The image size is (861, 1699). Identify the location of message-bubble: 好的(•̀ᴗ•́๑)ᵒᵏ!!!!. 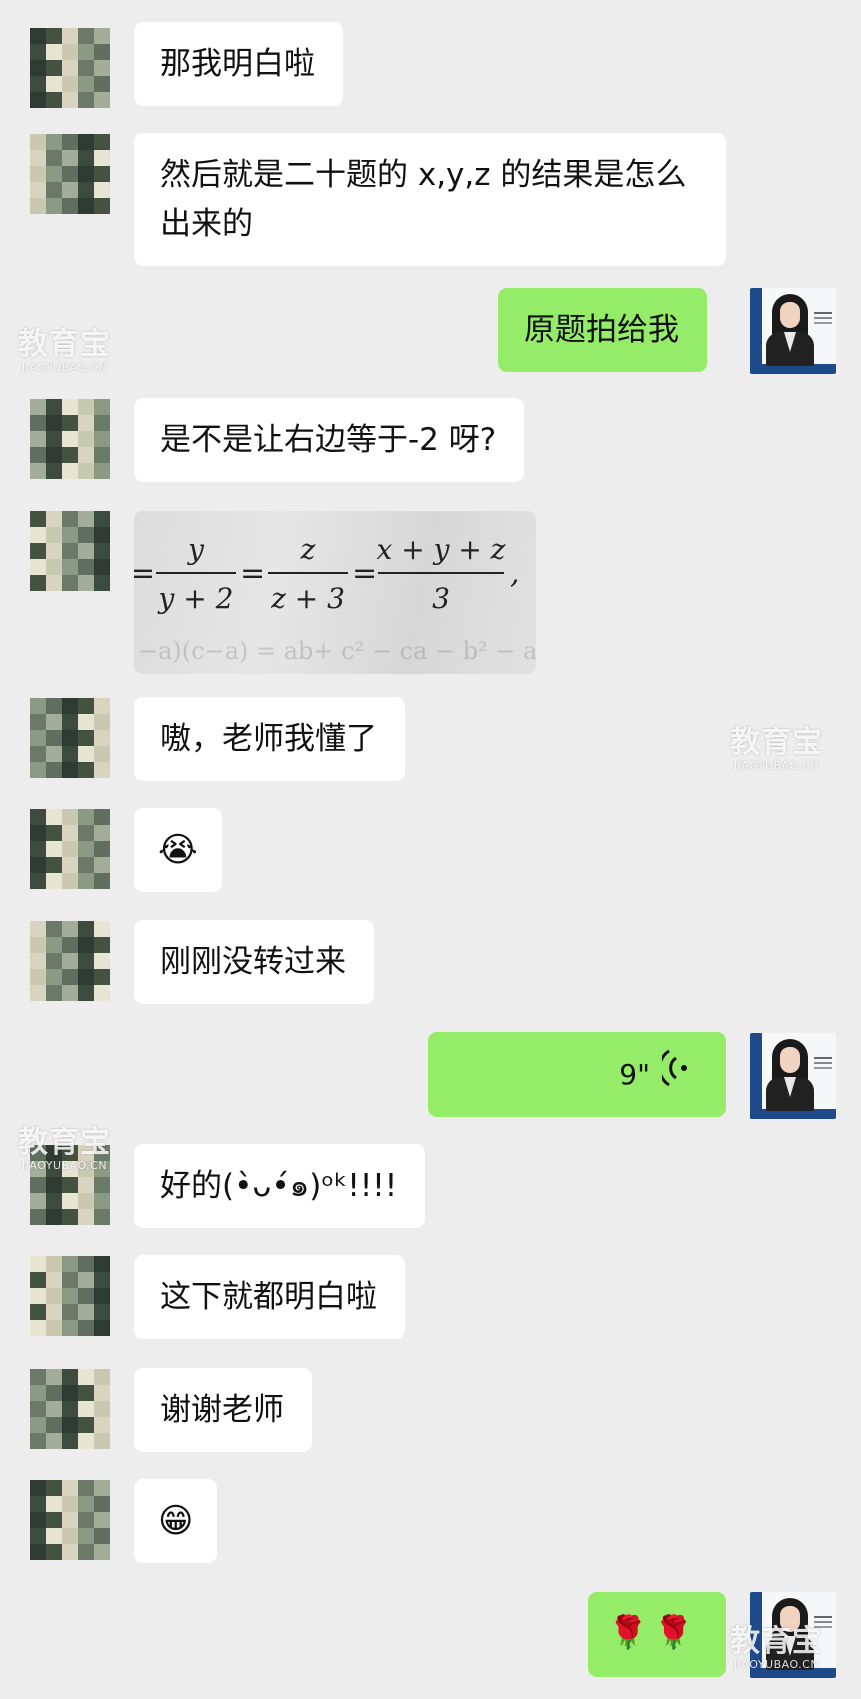
(280, 1186).